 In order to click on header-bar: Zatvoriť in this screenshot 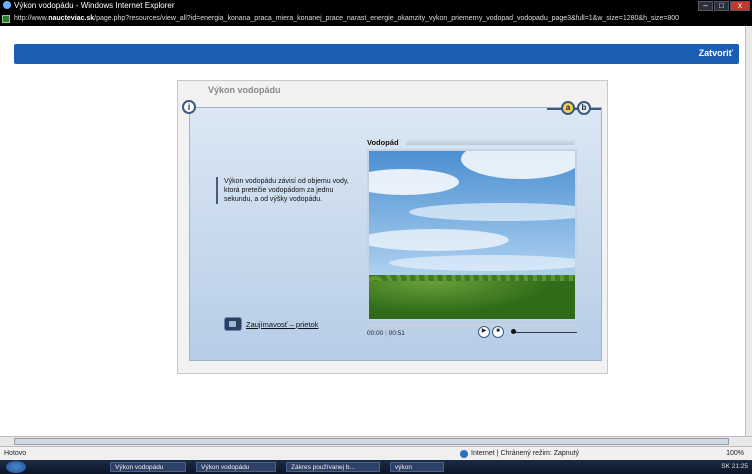, I will do `click(376, 54)`.